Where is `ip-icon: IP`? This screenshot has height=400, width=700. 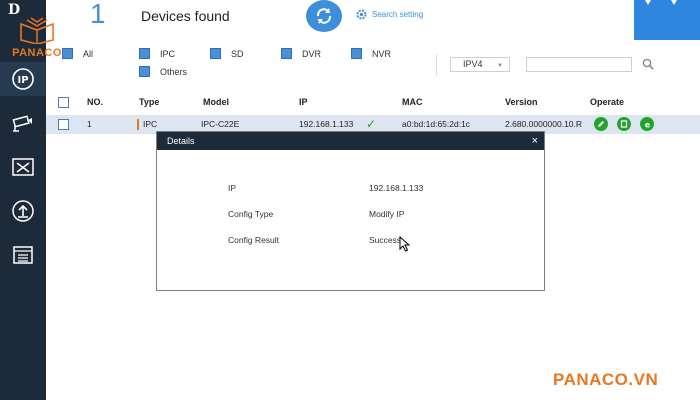 ip-icon: IP is located at coordinates (23, 79).